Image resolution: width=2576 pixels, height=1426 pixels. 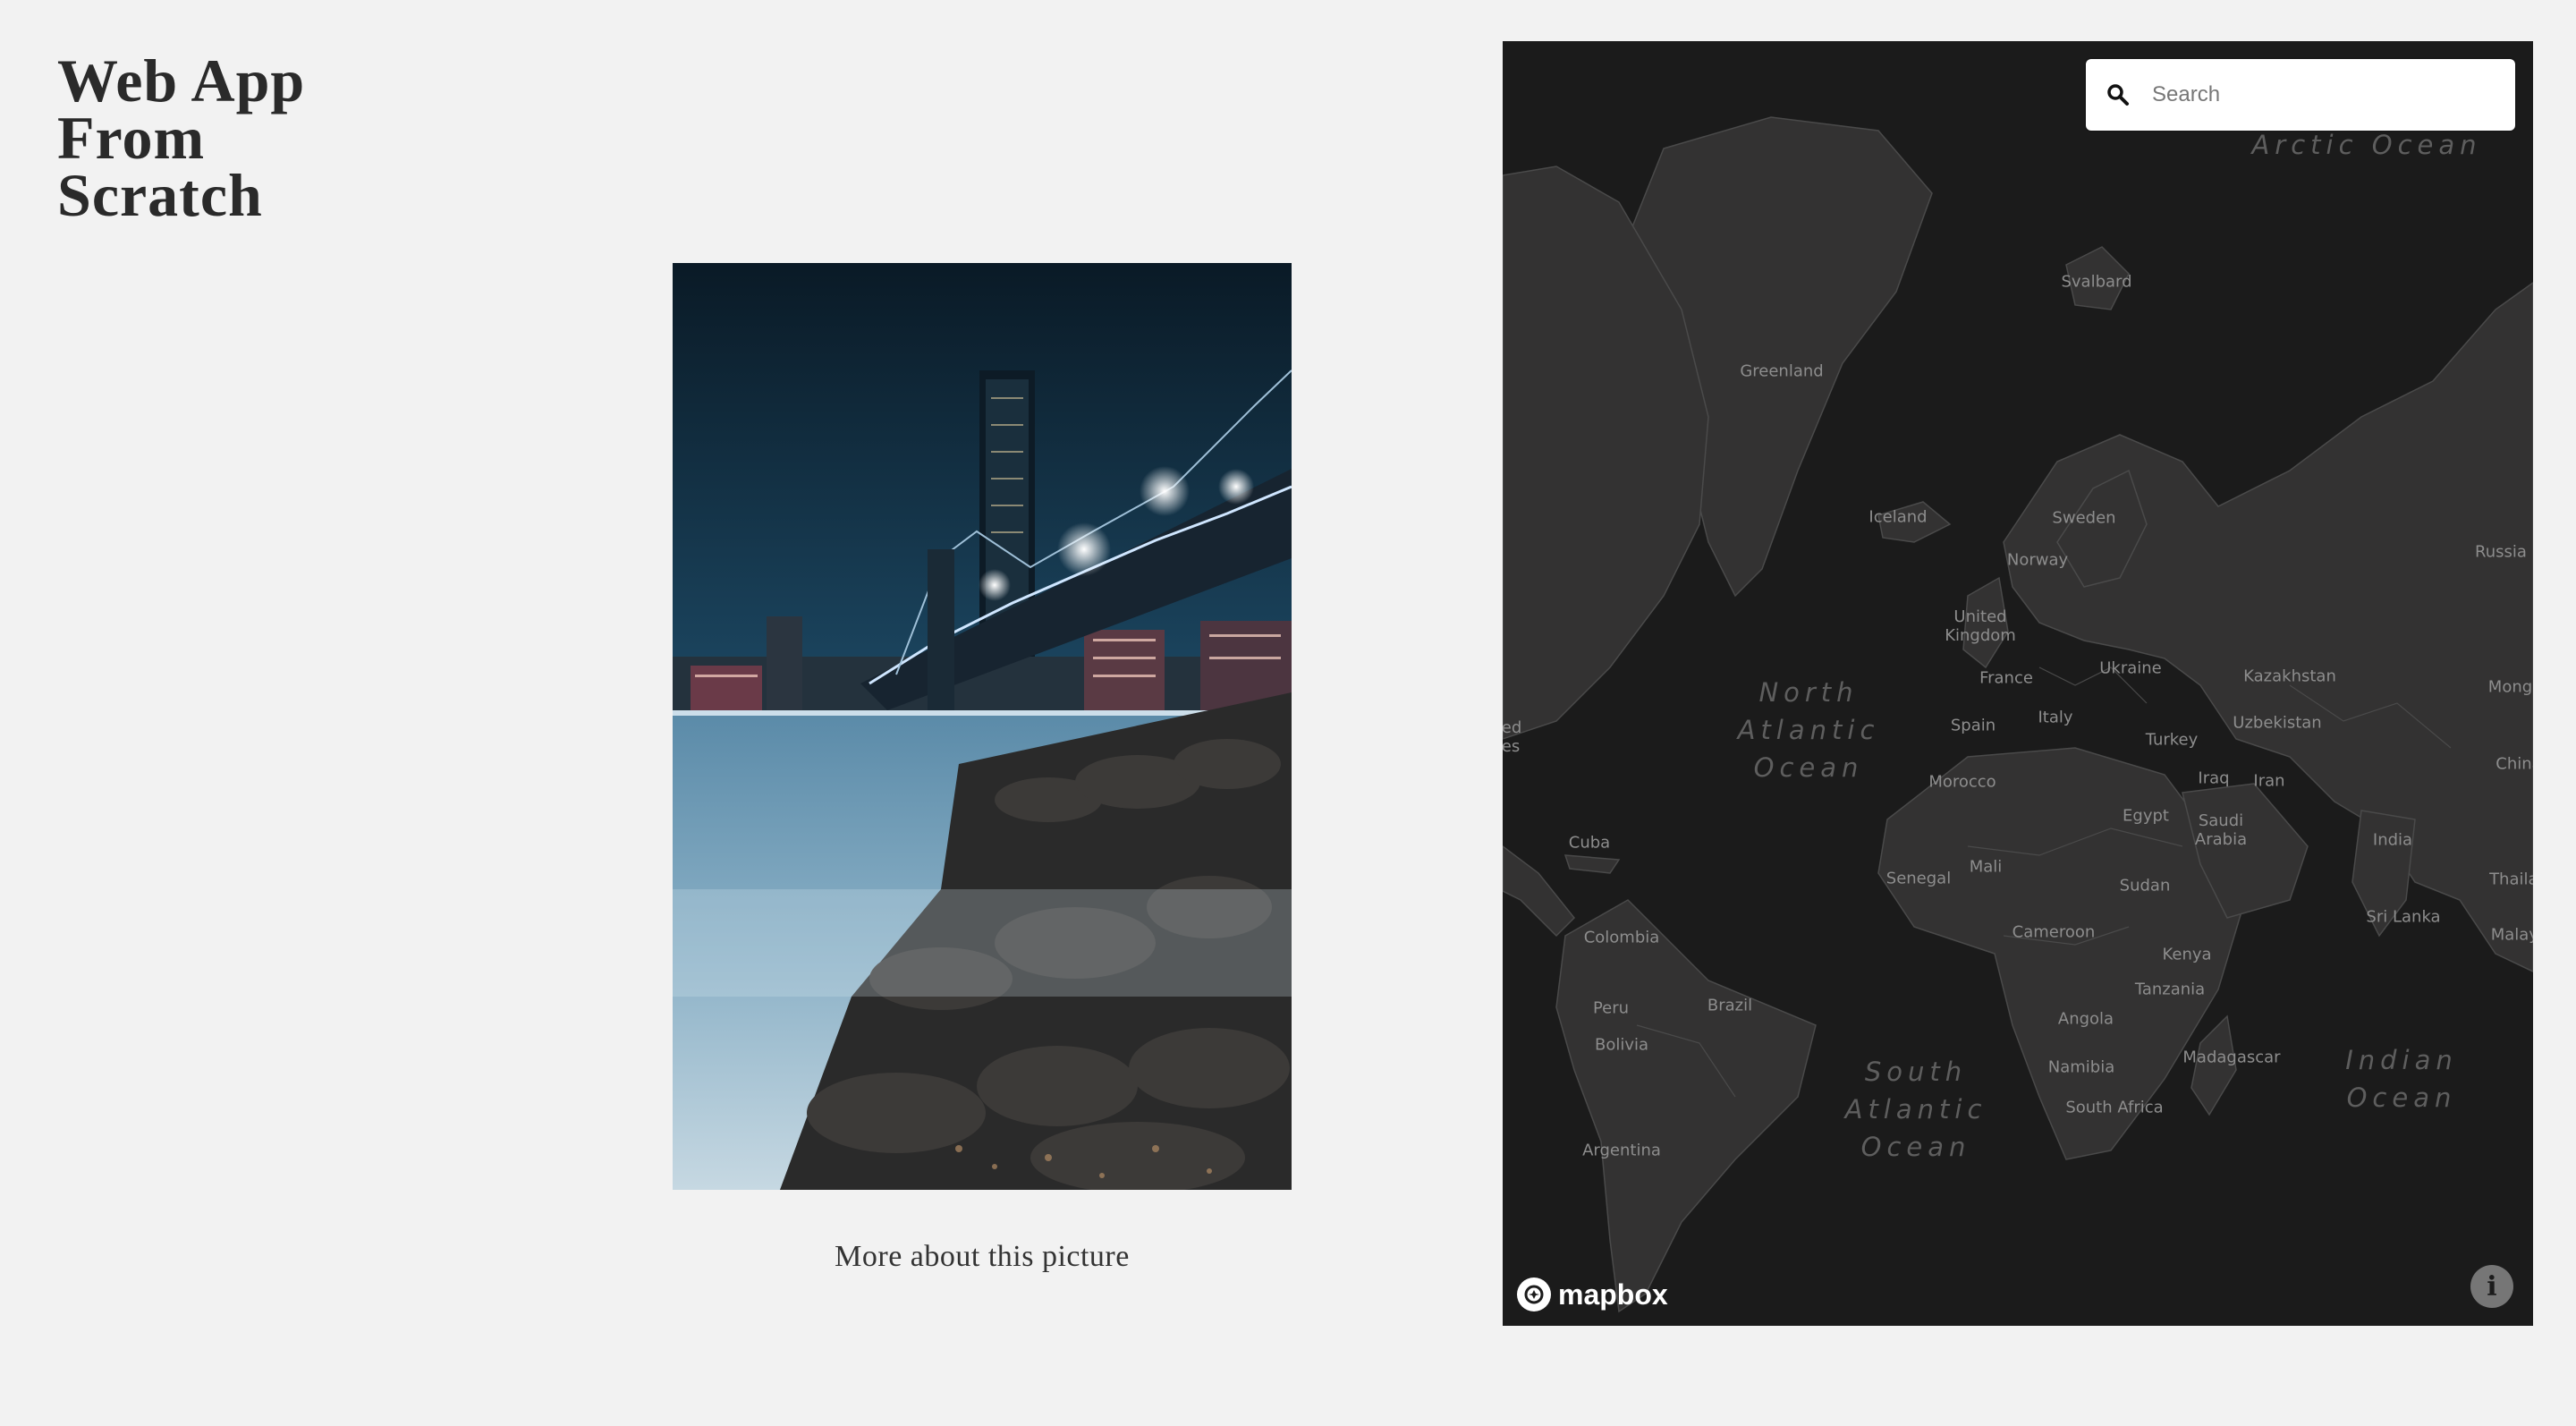 I want to click on mapbox-logo-text: mapbox, so click(x=1613, y=1294).